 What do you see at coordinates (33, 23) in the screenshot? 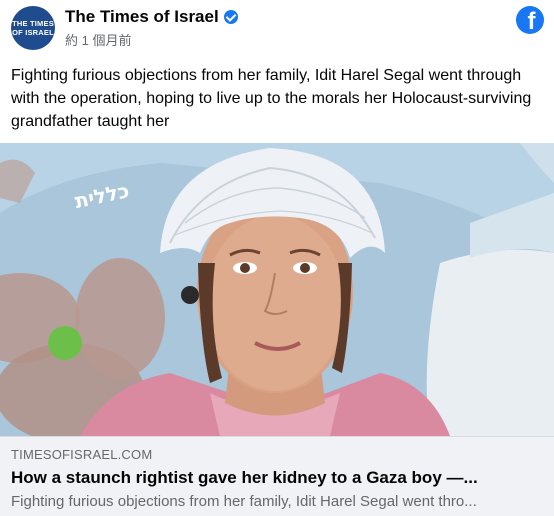
I see `avatar-text-line1: THE TIMES` at bounding box center [33, 23].